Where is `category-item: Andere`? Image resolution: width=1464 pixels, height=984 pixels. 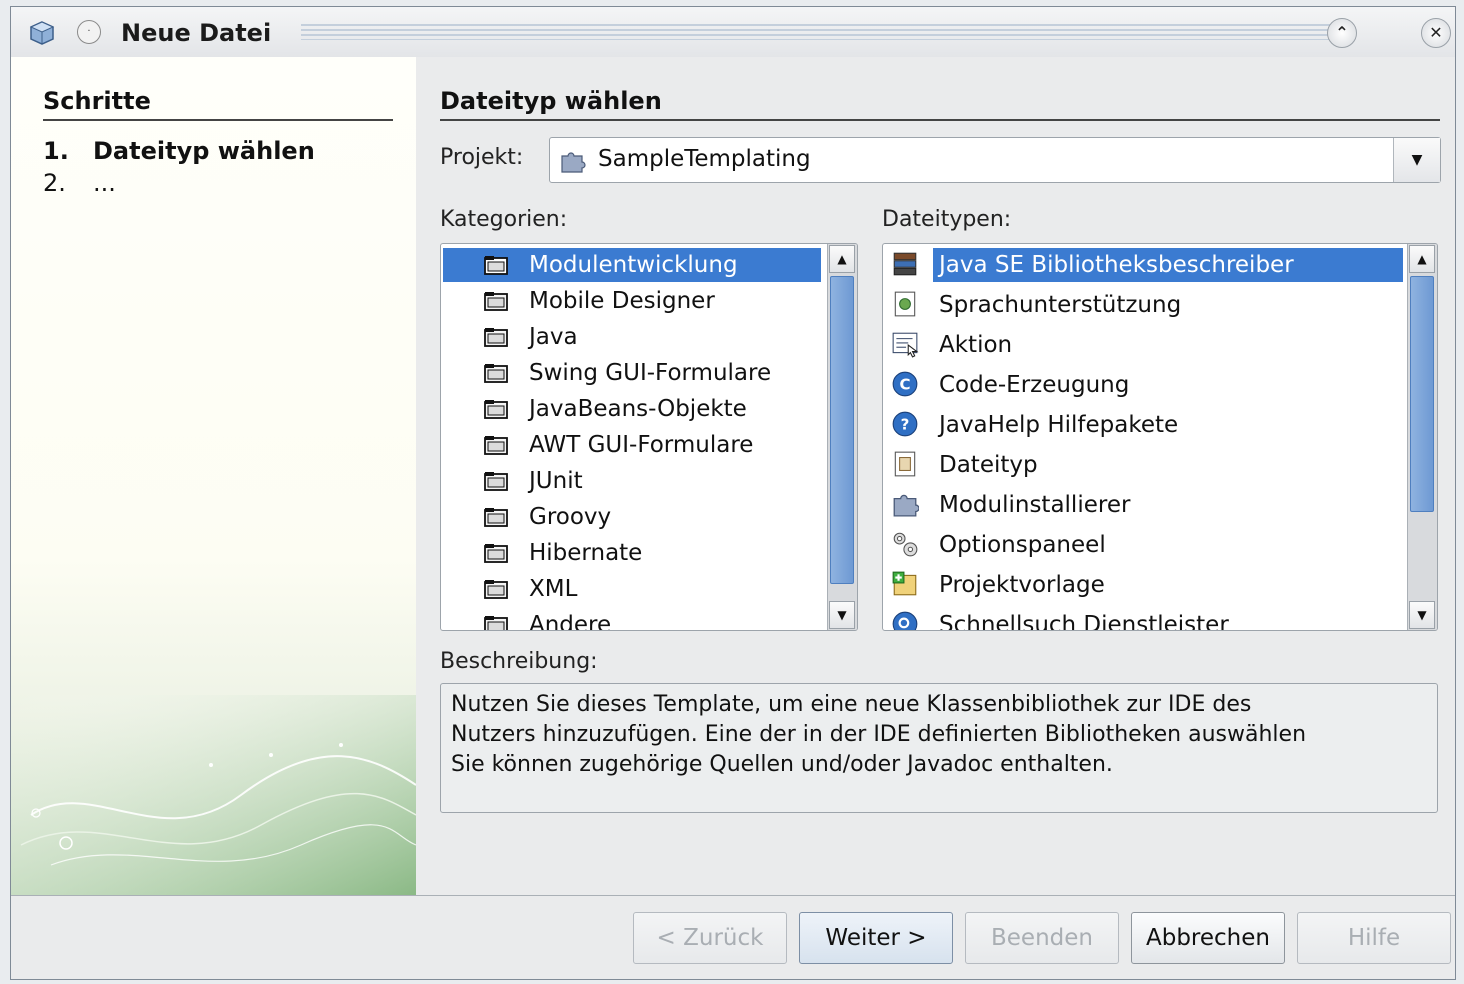
category-item: Andere is located at coordinates (631, 619).